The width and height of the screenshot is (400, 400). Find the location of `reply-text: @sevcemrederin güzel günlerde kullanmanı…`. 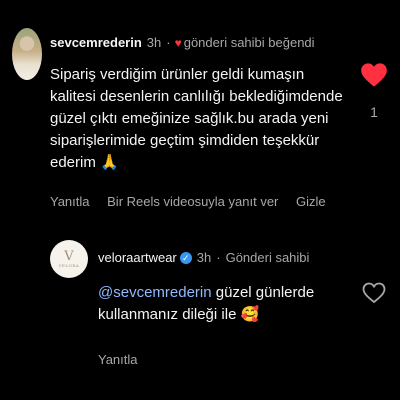

reply-text: @sevcemrederin güzel günlerde kullanmanı… is located at coordinates (228, 304).